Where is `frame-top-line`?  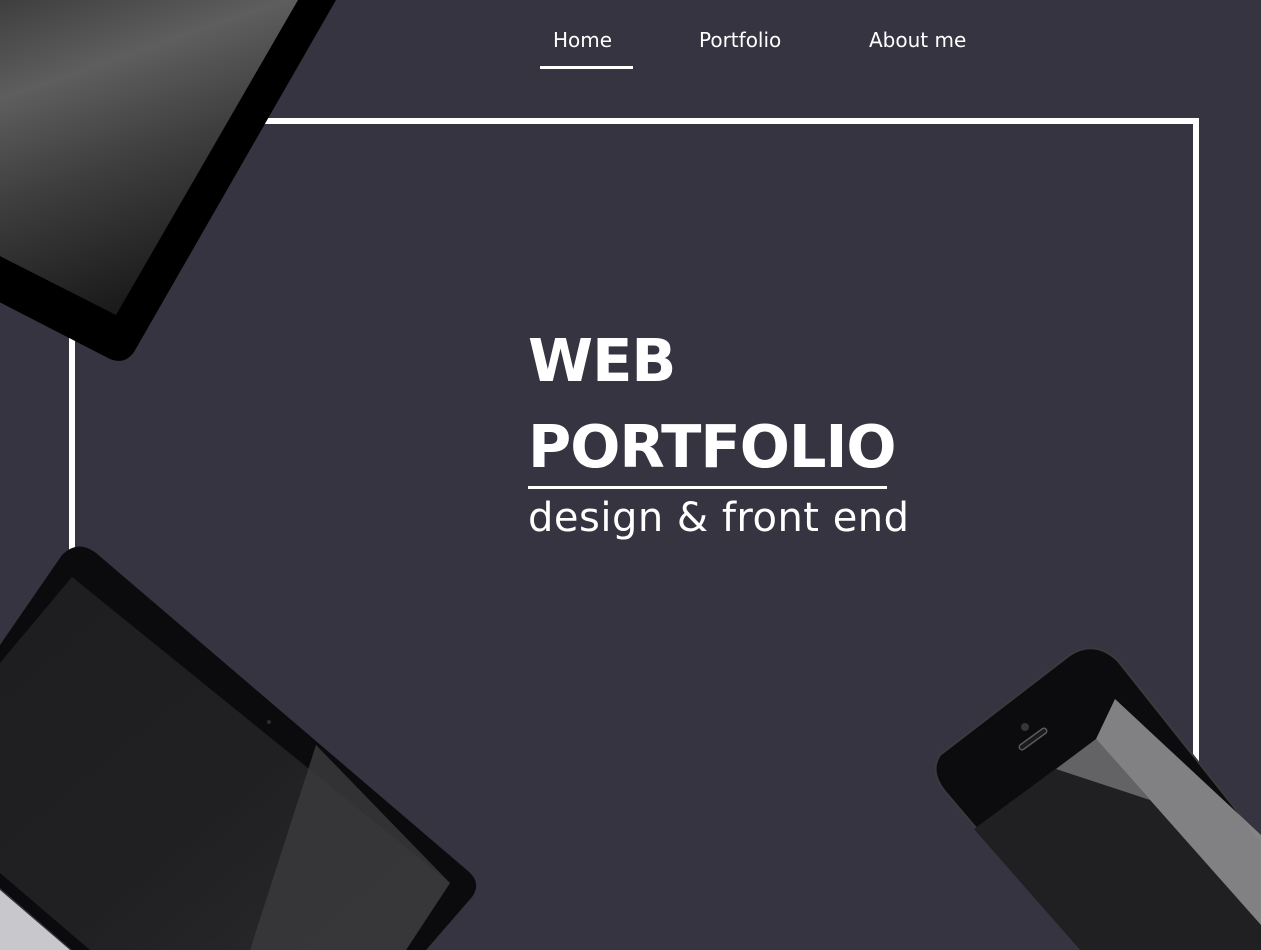 frame-top-line is located at coordinates (730, 121).